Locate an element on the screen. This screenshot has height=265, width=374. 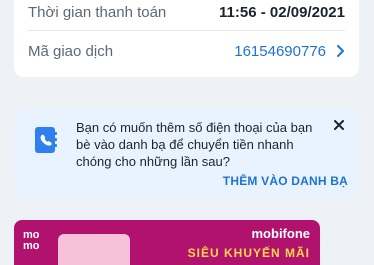
divider is located at coordinates (186, 30).